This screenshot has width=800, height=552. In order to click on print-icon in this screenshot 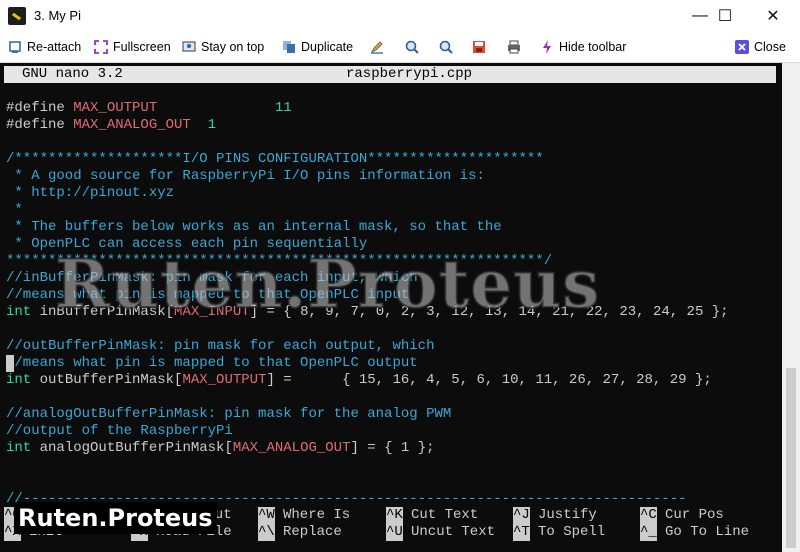, I will do `click(514, 47)`.